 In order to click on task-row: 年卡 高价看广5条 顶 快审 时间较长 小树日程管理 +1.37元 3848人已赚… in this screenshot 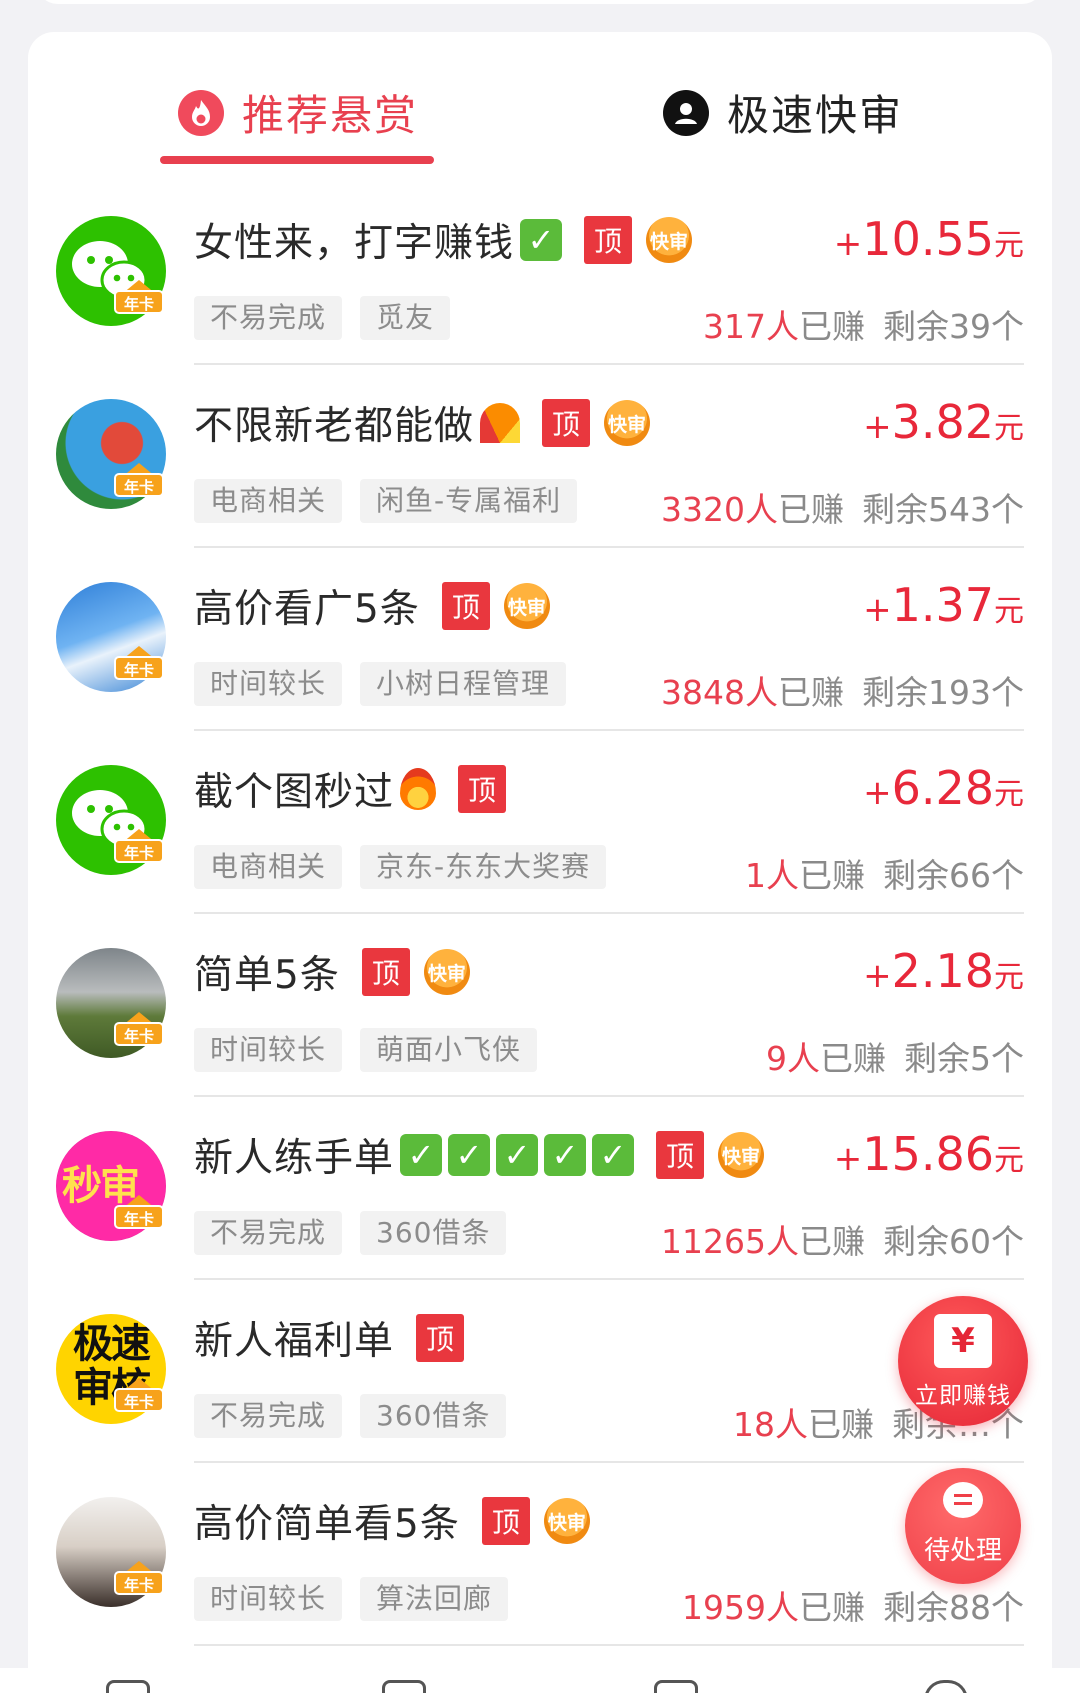, I will do `click(540, 639)`.